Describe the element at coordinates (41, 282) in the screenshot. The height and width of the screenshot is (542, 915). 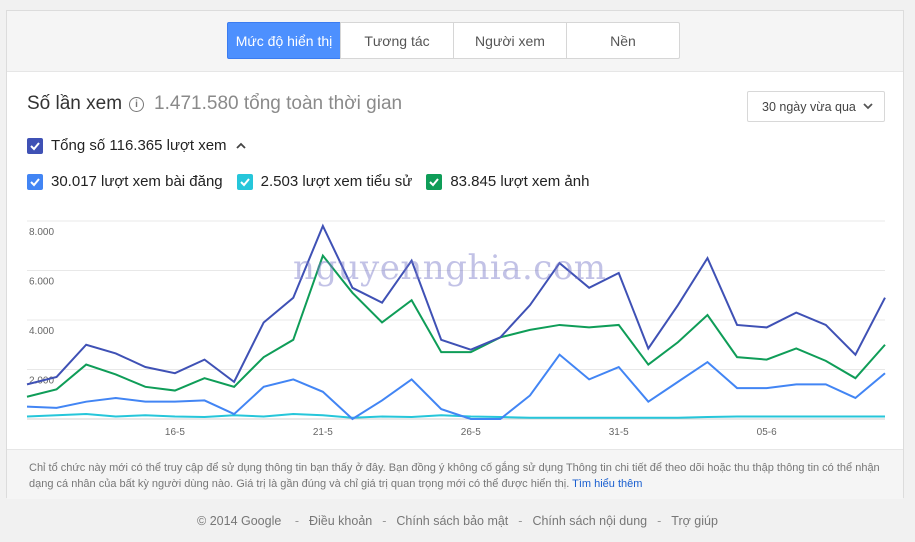
I see `y-tick-label: 6.000` at that location.